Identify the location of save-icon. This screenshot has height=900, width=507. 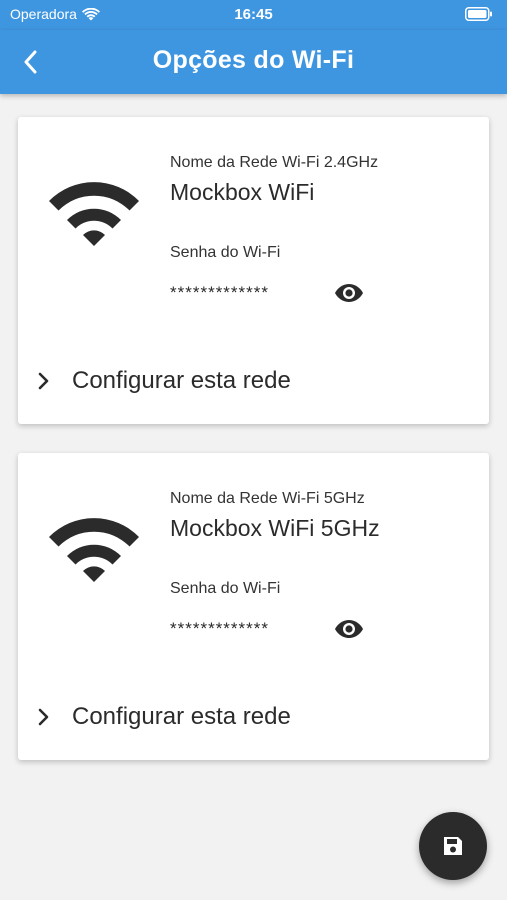
(453, 846).